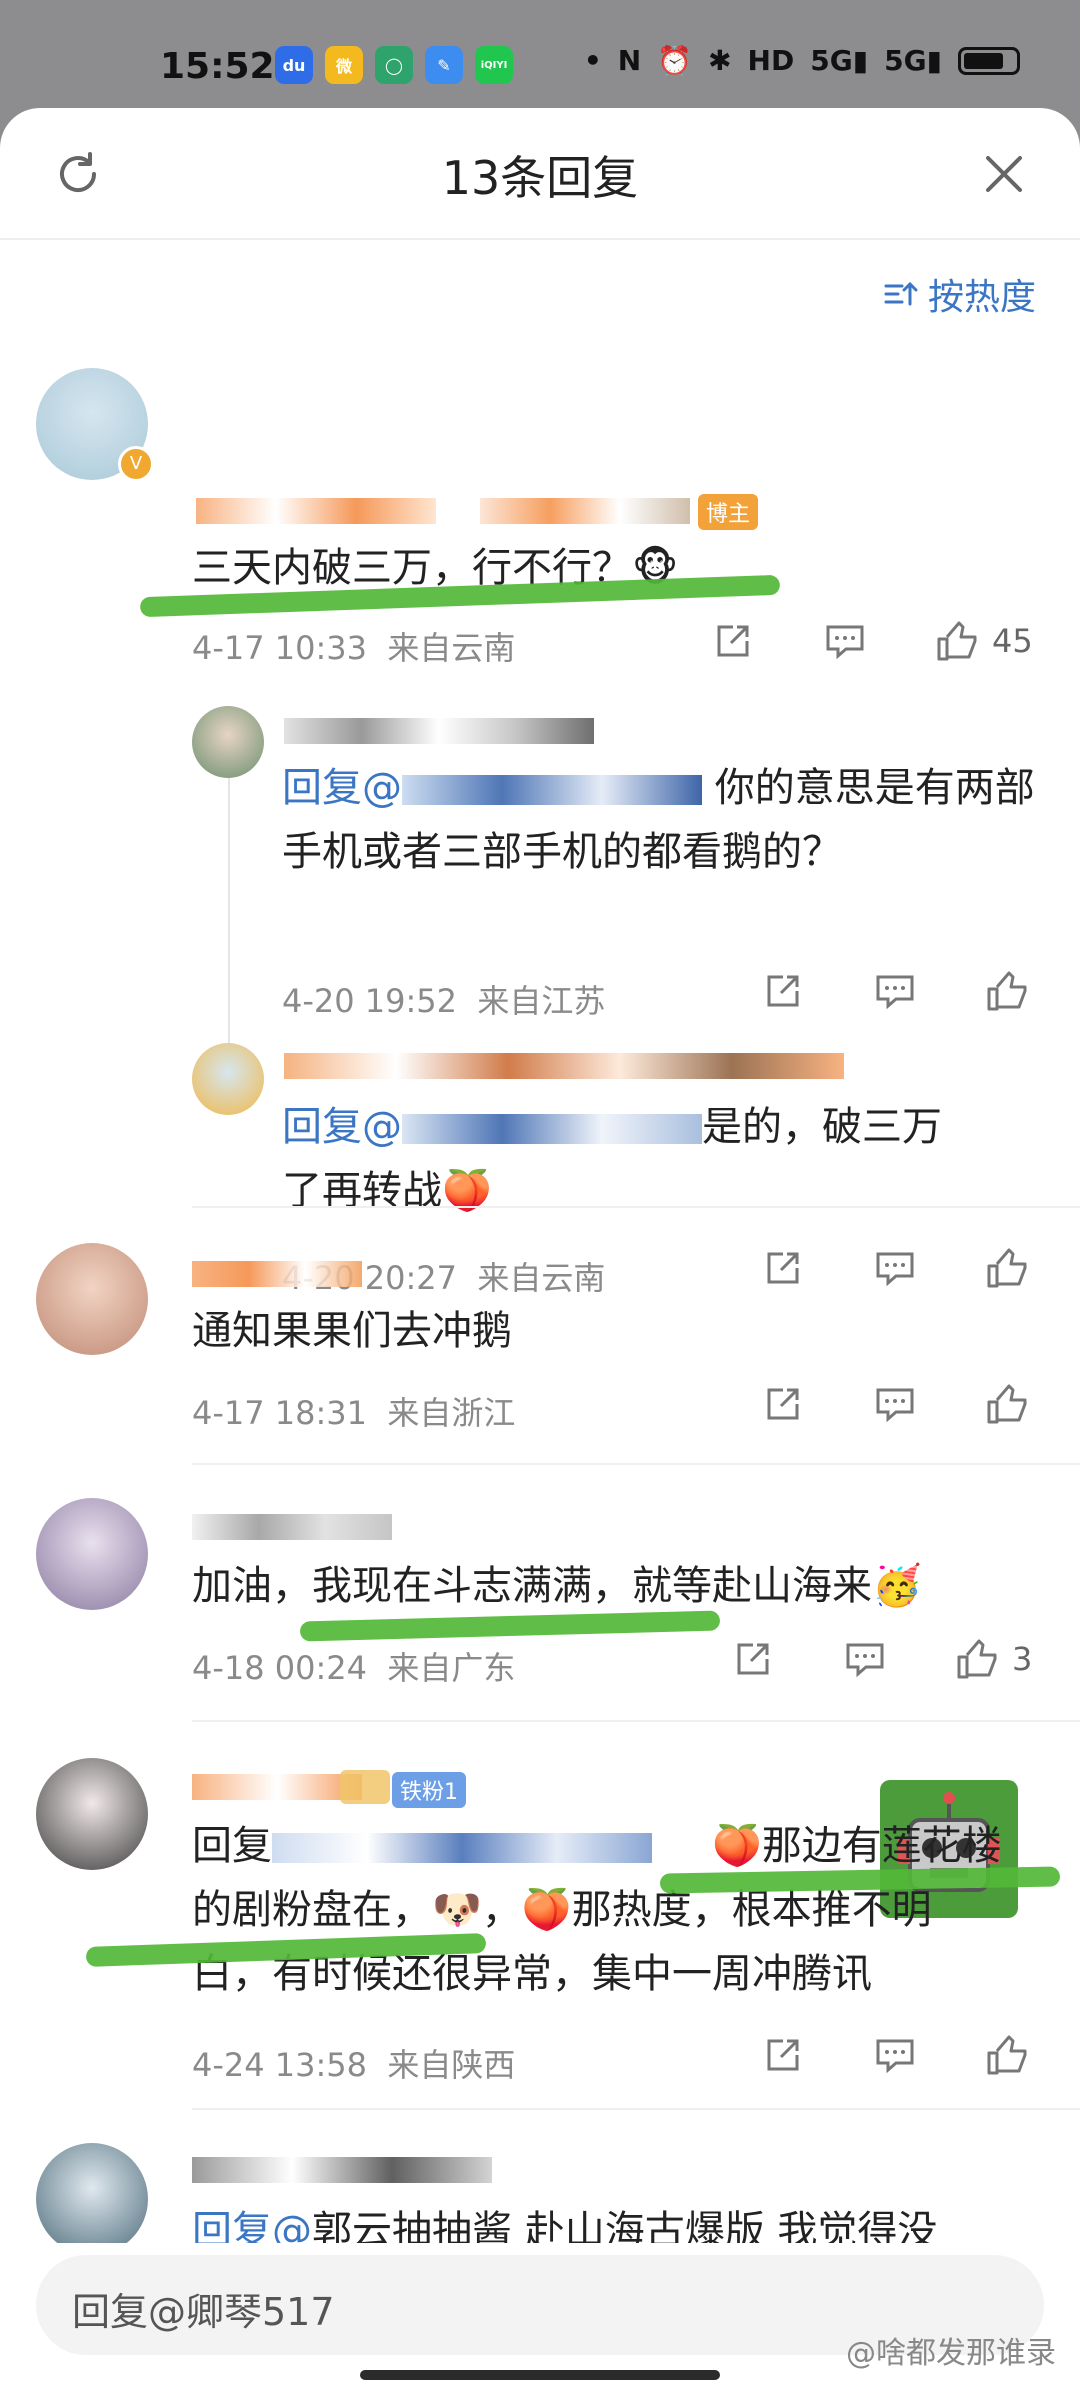 The height and width of the screenshot is (2400, 1080). Describe the element at coordinates (557, 1586) in the screenshot. I see `comment-text: 加油，我现在斗志满满，就等赴山海来🥳` at that location.